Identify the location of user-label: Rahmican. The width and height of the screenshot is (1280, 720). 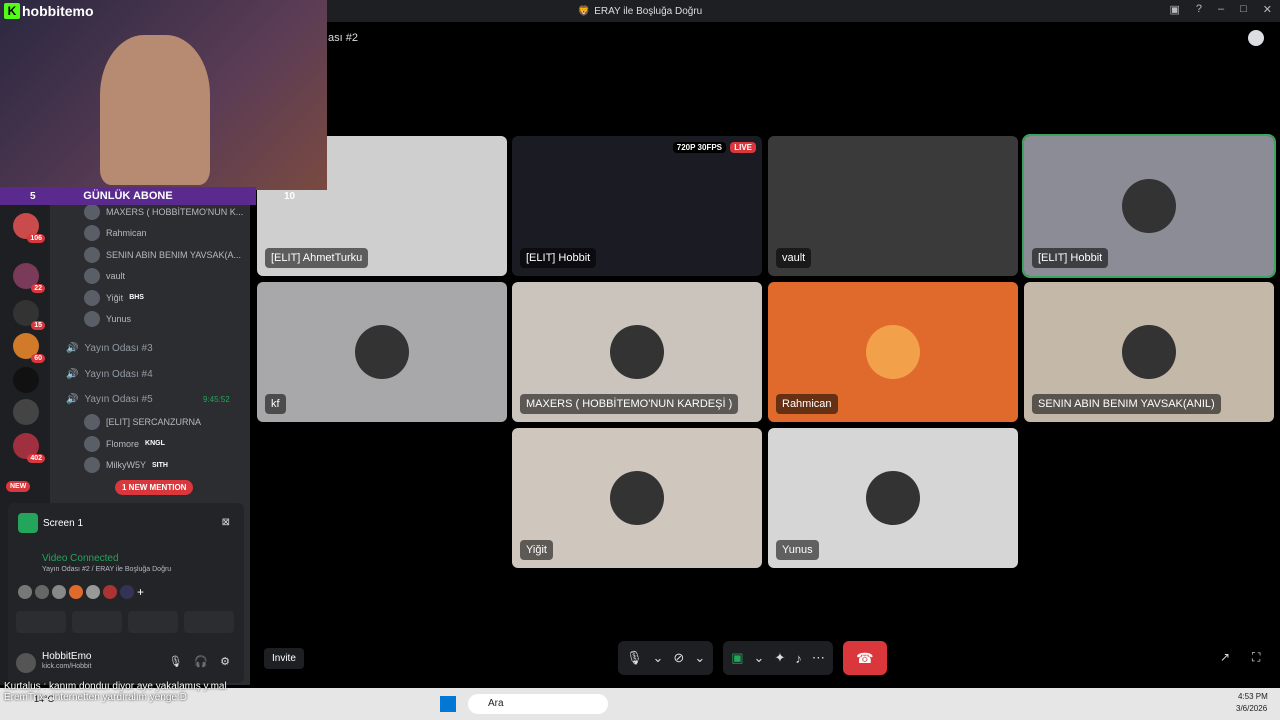
(126, 233).